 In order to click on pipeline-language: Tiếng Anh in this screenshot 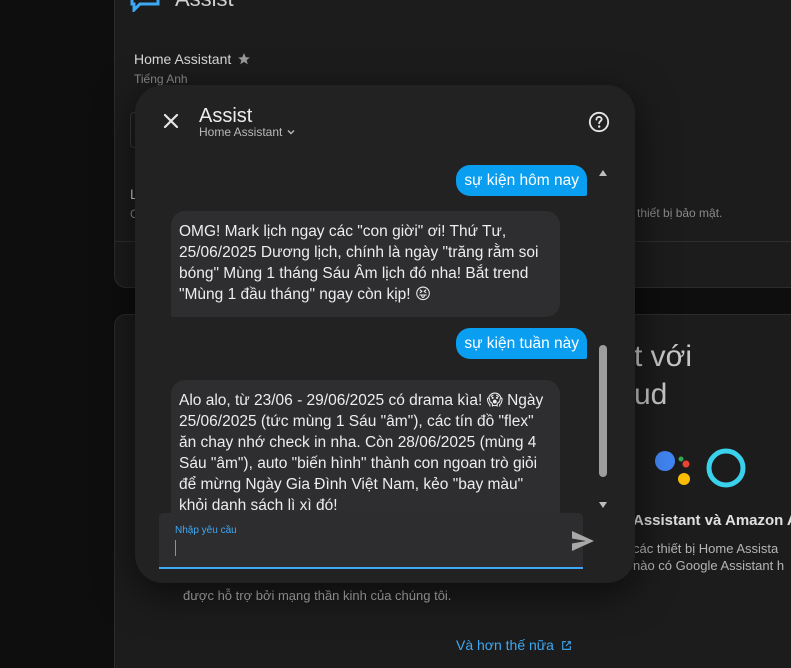, I will do `click(161, 79)`.